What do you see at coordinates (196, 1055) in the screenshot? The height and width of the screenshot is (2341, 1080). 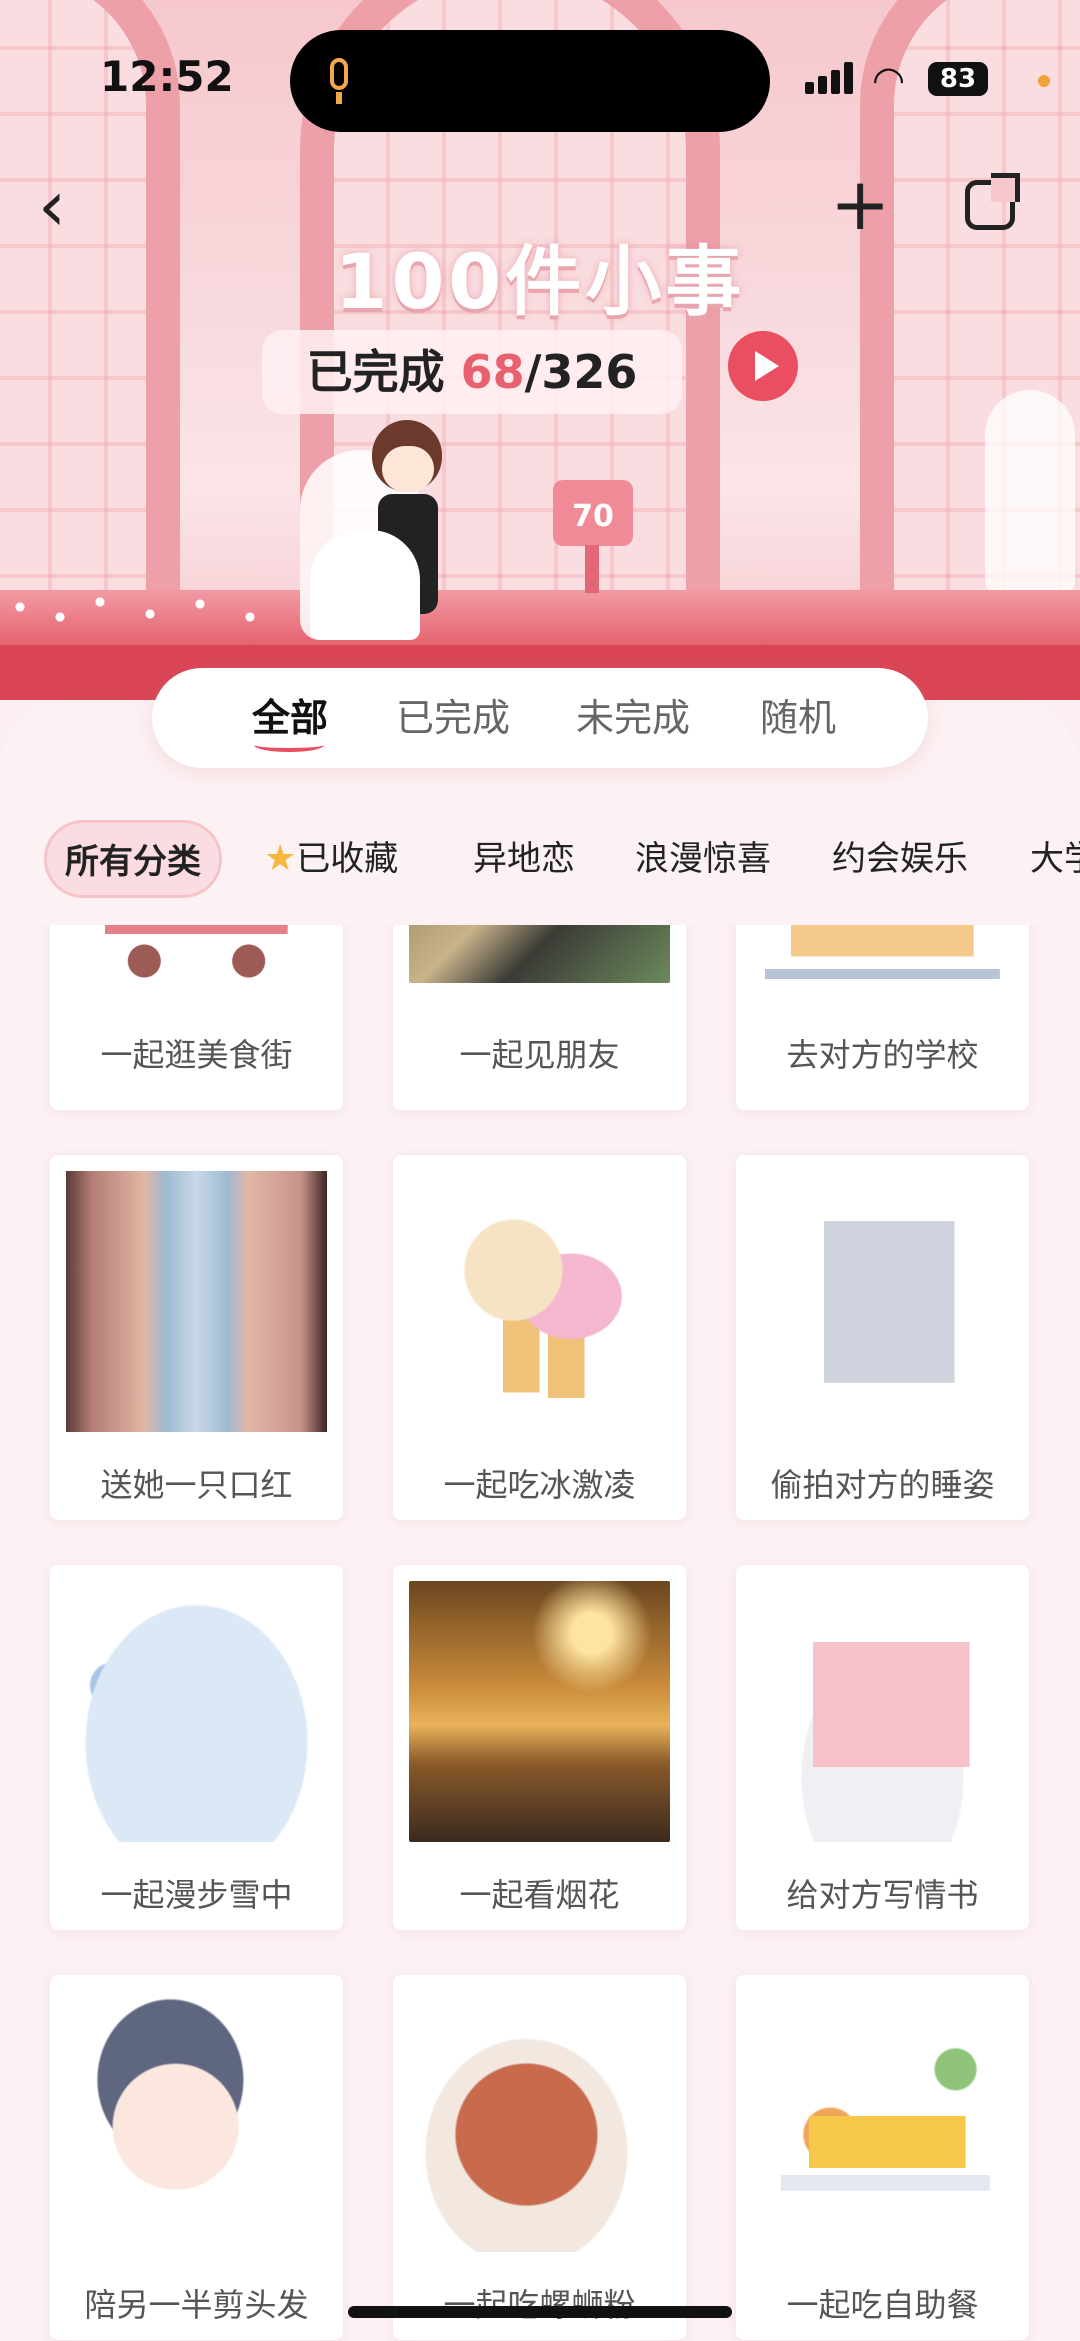 I see `task-card-label: 一起逛美食街` at bounding box center [196, 1055].